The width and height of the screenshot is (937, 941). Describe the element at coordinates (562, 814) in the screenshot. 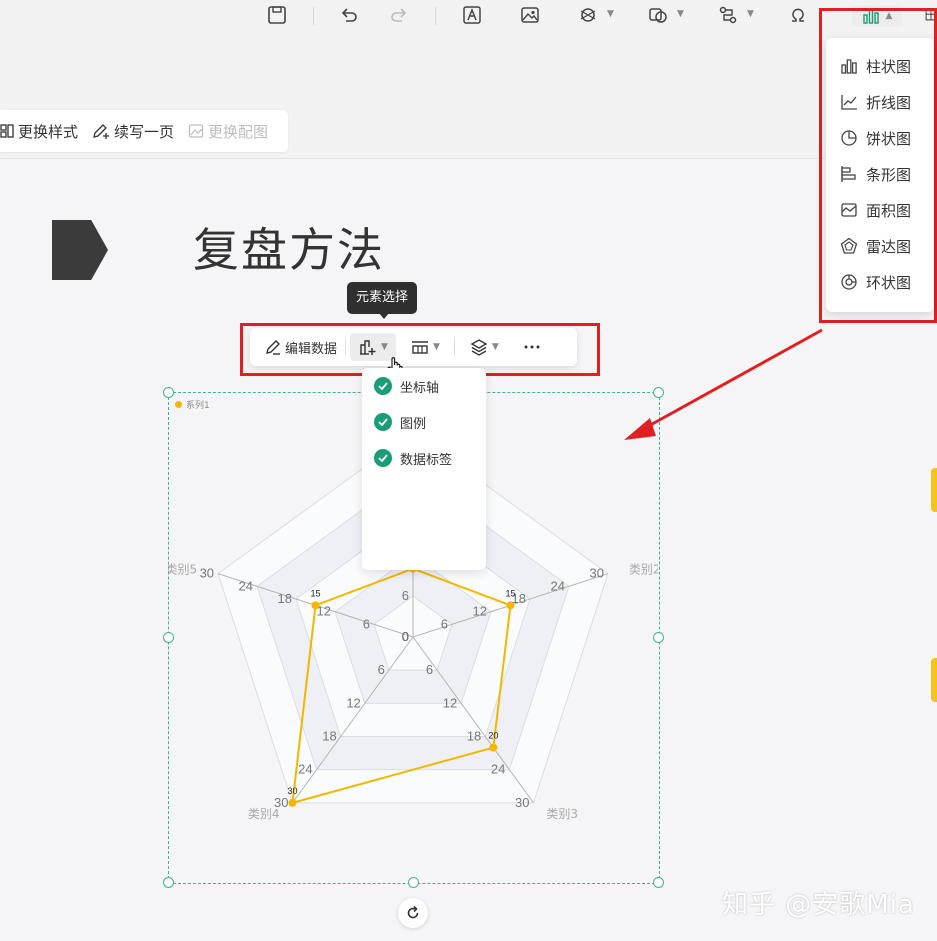

I see `radar-category-label: 类别3` at that location.